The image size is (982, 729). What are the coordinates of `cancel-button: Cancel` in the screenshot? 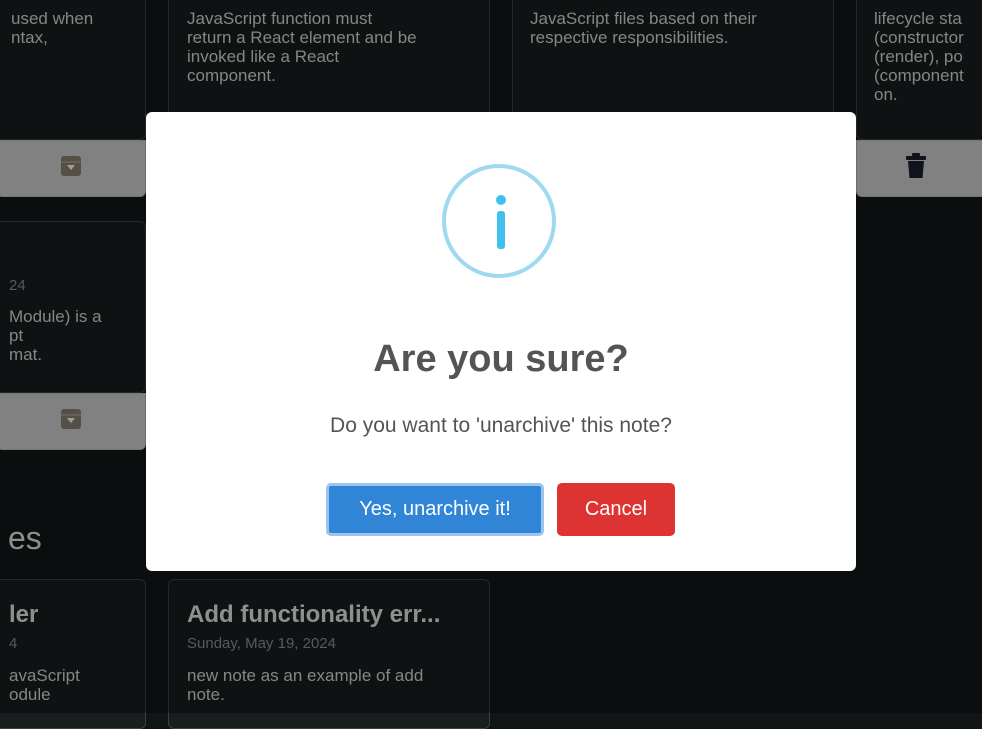 It's located at (616, 509).